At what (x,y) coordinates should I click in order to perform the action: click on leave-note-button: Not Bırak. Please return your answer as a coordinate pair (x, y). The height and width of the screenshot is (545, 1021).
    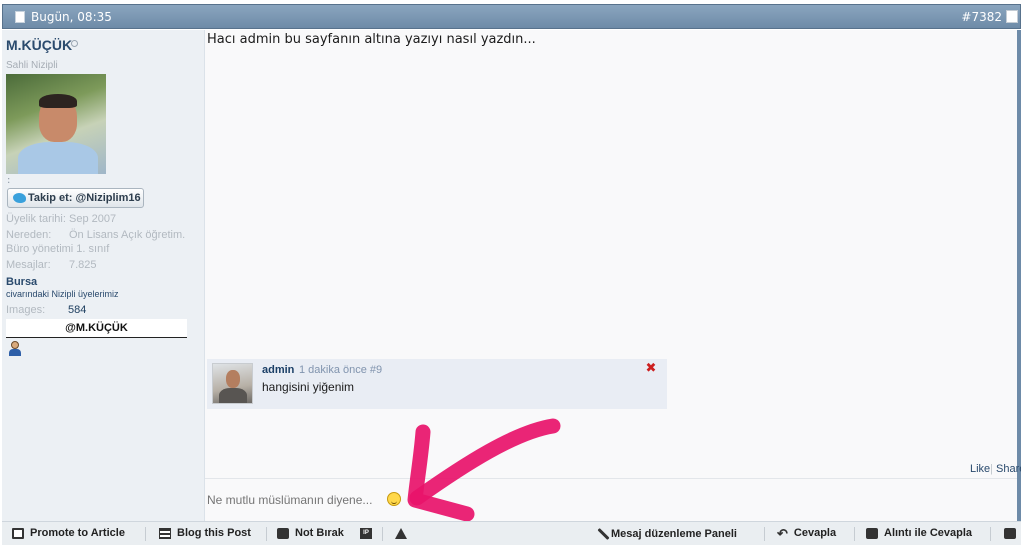
    Looking at the image, I should click on (310, 533).